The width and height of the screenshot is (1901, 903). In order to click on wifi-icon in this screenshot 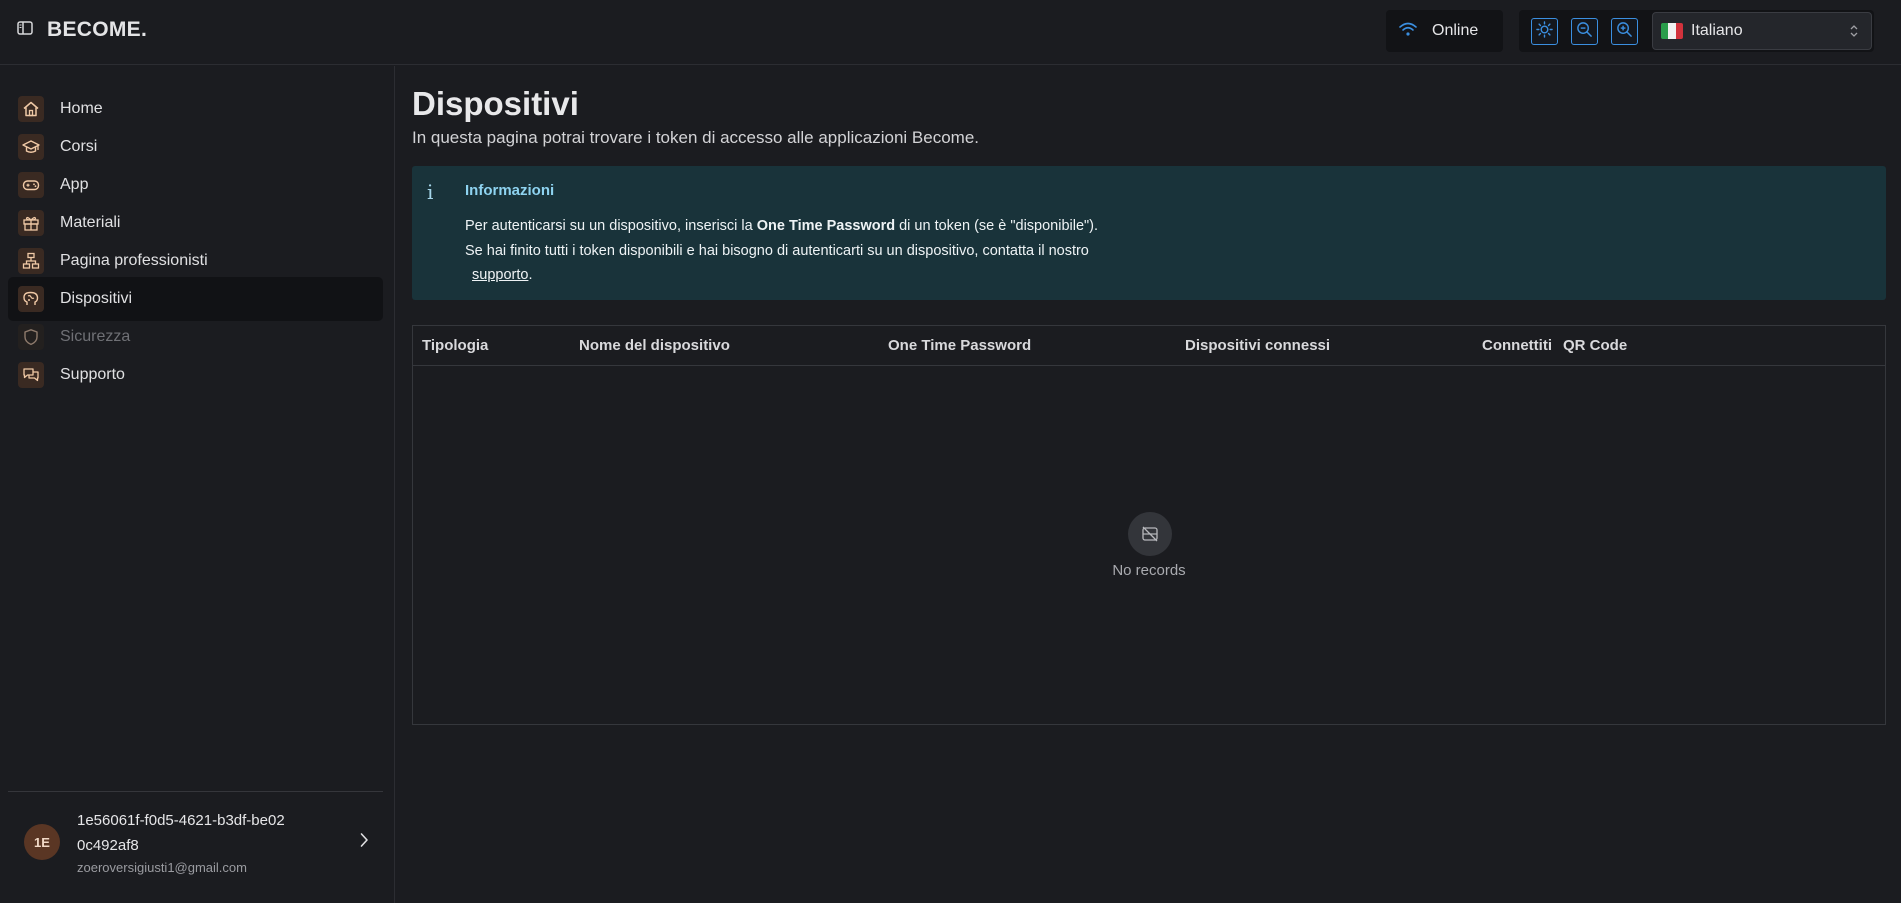, I will do `click(1408, 31)`.